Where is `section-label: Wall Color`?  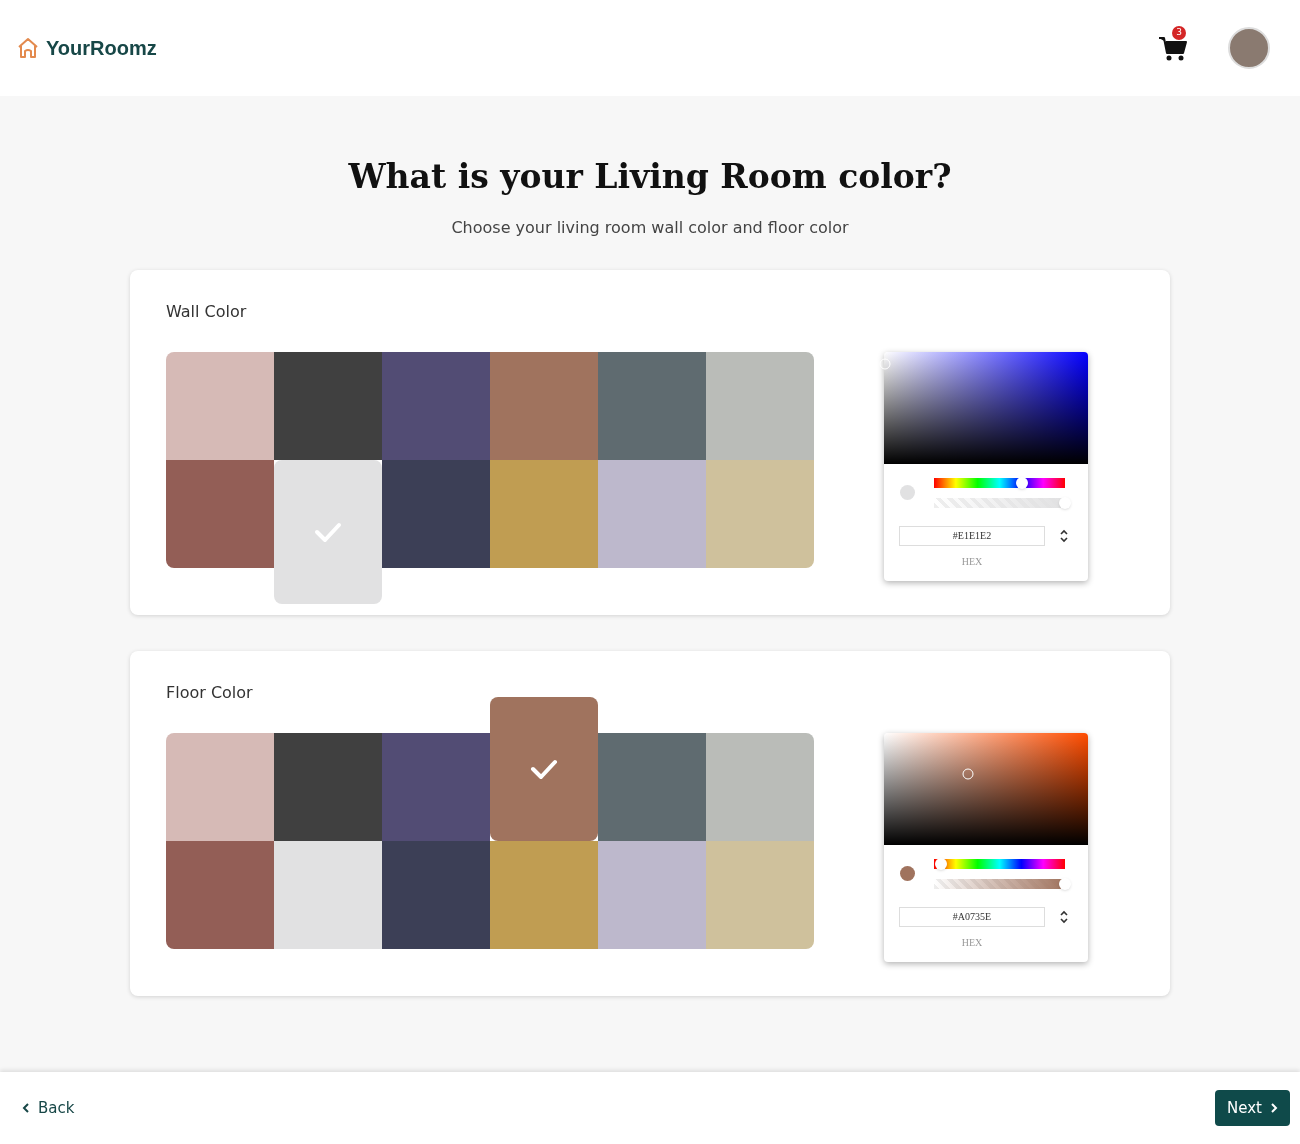 section-label: Wall Color is located at coordinates (207, 311).